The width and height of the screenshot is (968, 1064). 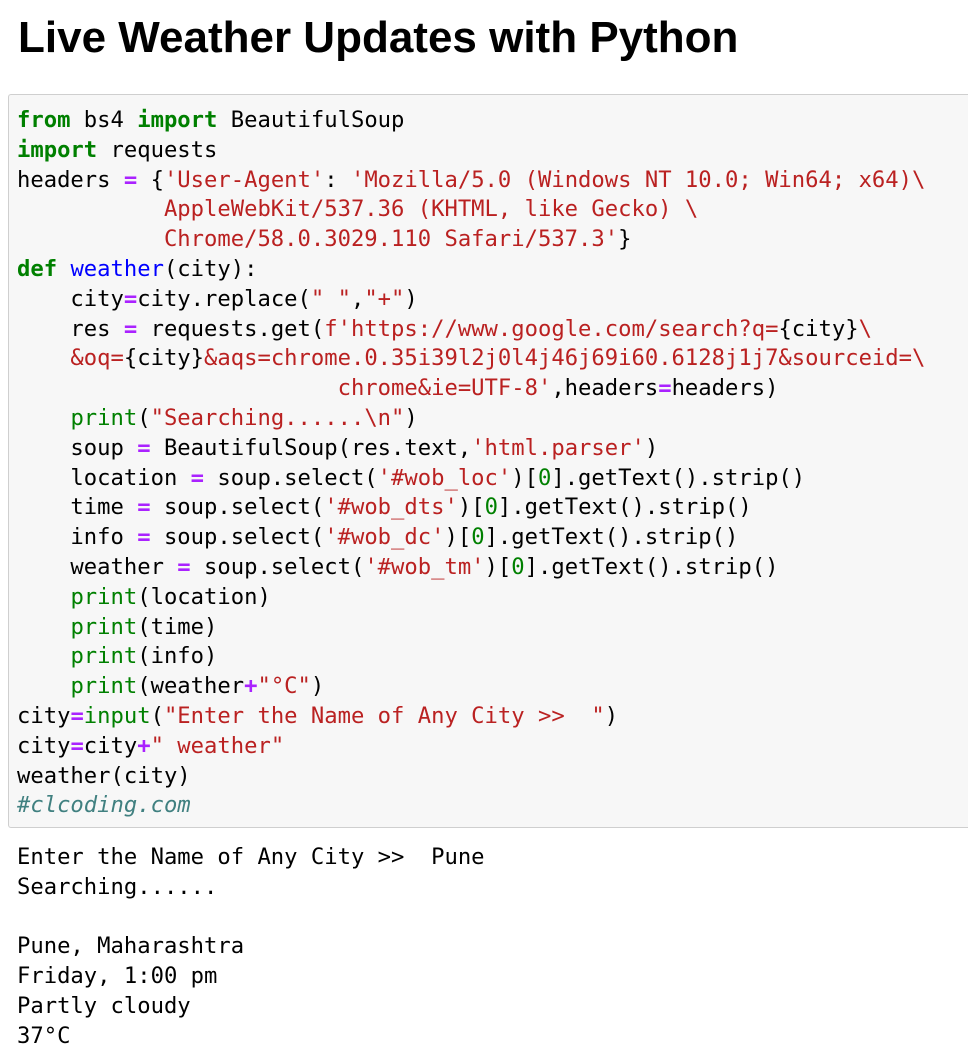 What do you see at coordinates (471, 777) in the screenshot?
I see `code-line: weather(city)` at bounding box center [471, 777].